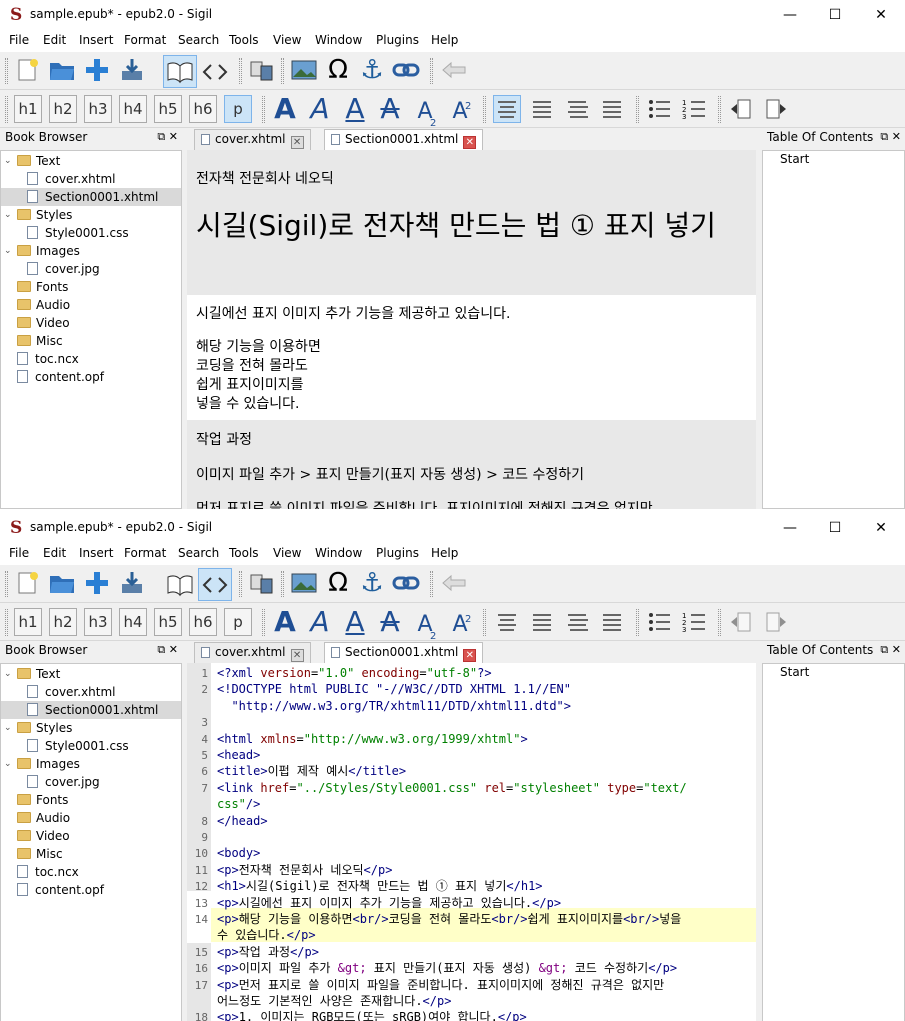 This screenshot has height=1021, width=905. Describe the element at coordinates (215, 71) in the screenshot. I see `code-view-icon` at that location.